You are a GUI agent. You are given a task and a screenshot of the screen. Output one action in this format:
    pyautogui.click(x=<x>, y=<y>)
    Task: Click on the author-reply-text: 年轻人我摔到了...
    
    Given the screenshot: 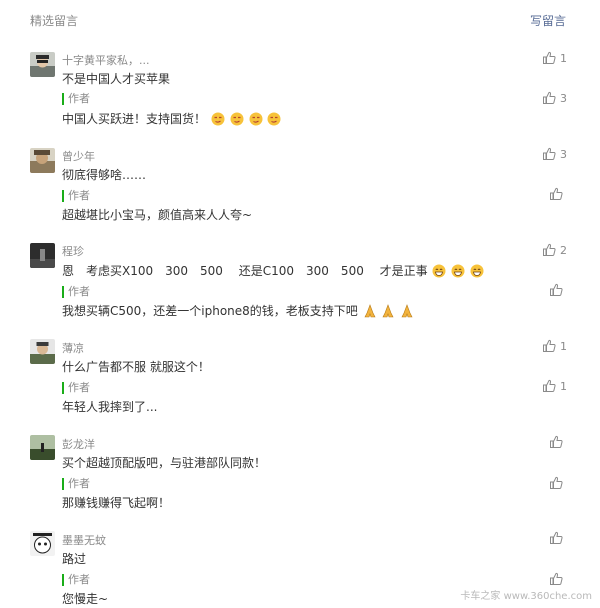 What is the action you would take?
    pyautogui.click(x=110, y=407)
    